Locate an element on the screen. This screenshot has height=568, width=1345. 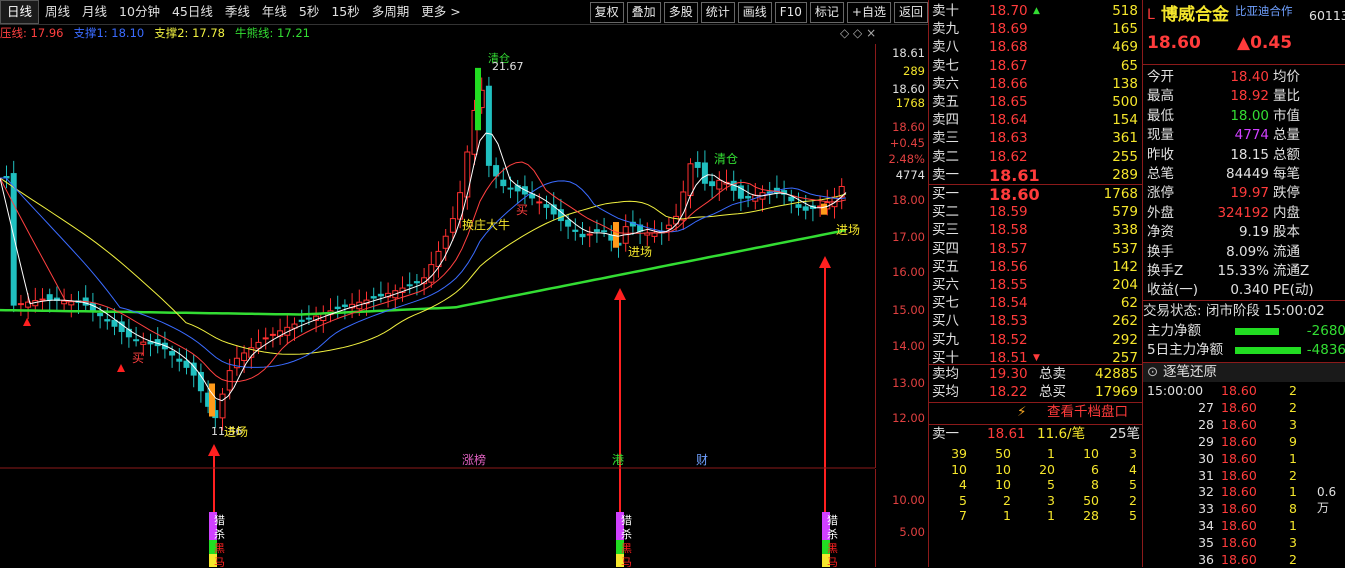
price-row: 18.60 ▲0.45 is located at coordinates (1244, 45).